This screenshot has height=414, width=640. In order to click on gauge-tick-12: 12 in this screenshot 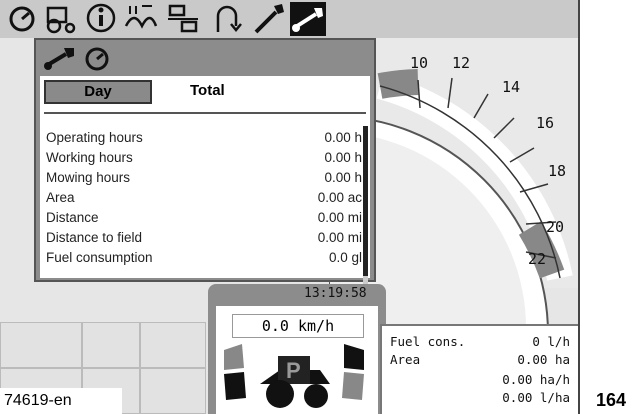, I will do `click(461, 63)`.